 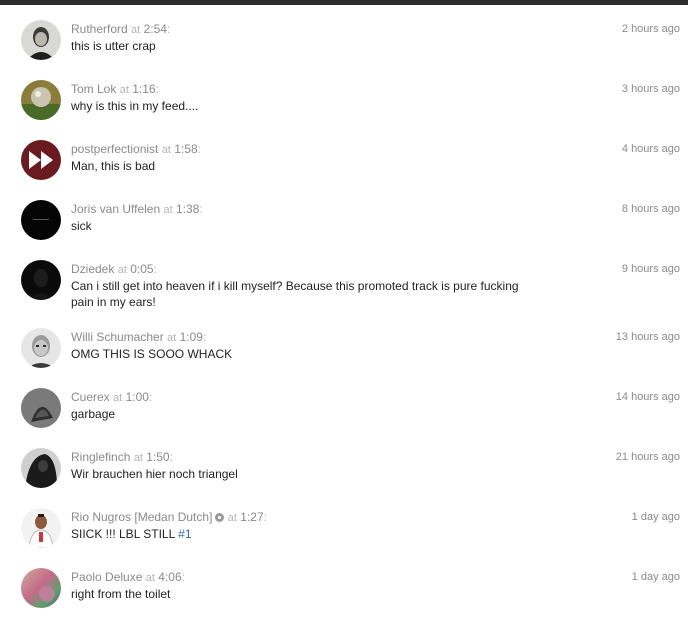 What do you see at coordinates (251, 517) in the screenshot?
I see `track-timestamp-link: 1:27` at bounding box center [251, 517].